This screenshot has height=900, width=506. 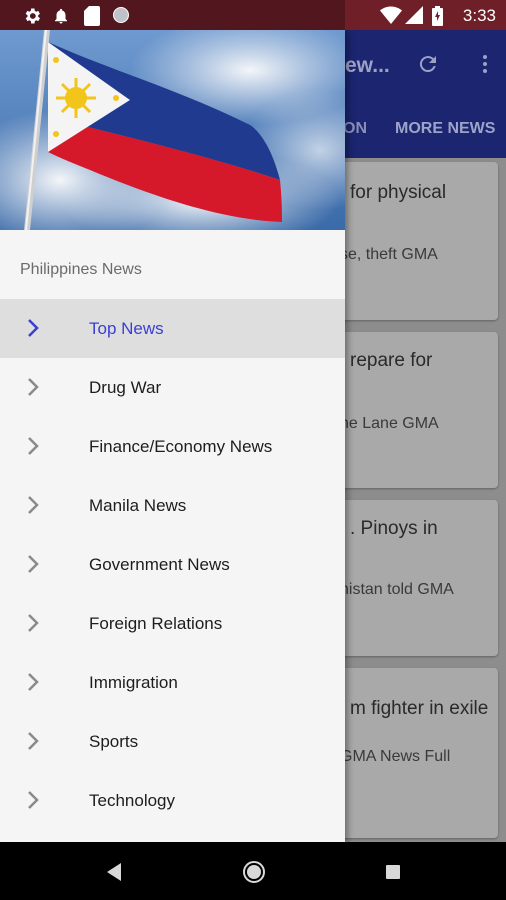 What do you see at coordinates (172, 328) in the screenshot?
I see `drawer-item-top-news: Top News` at bounding box center [172, 328].